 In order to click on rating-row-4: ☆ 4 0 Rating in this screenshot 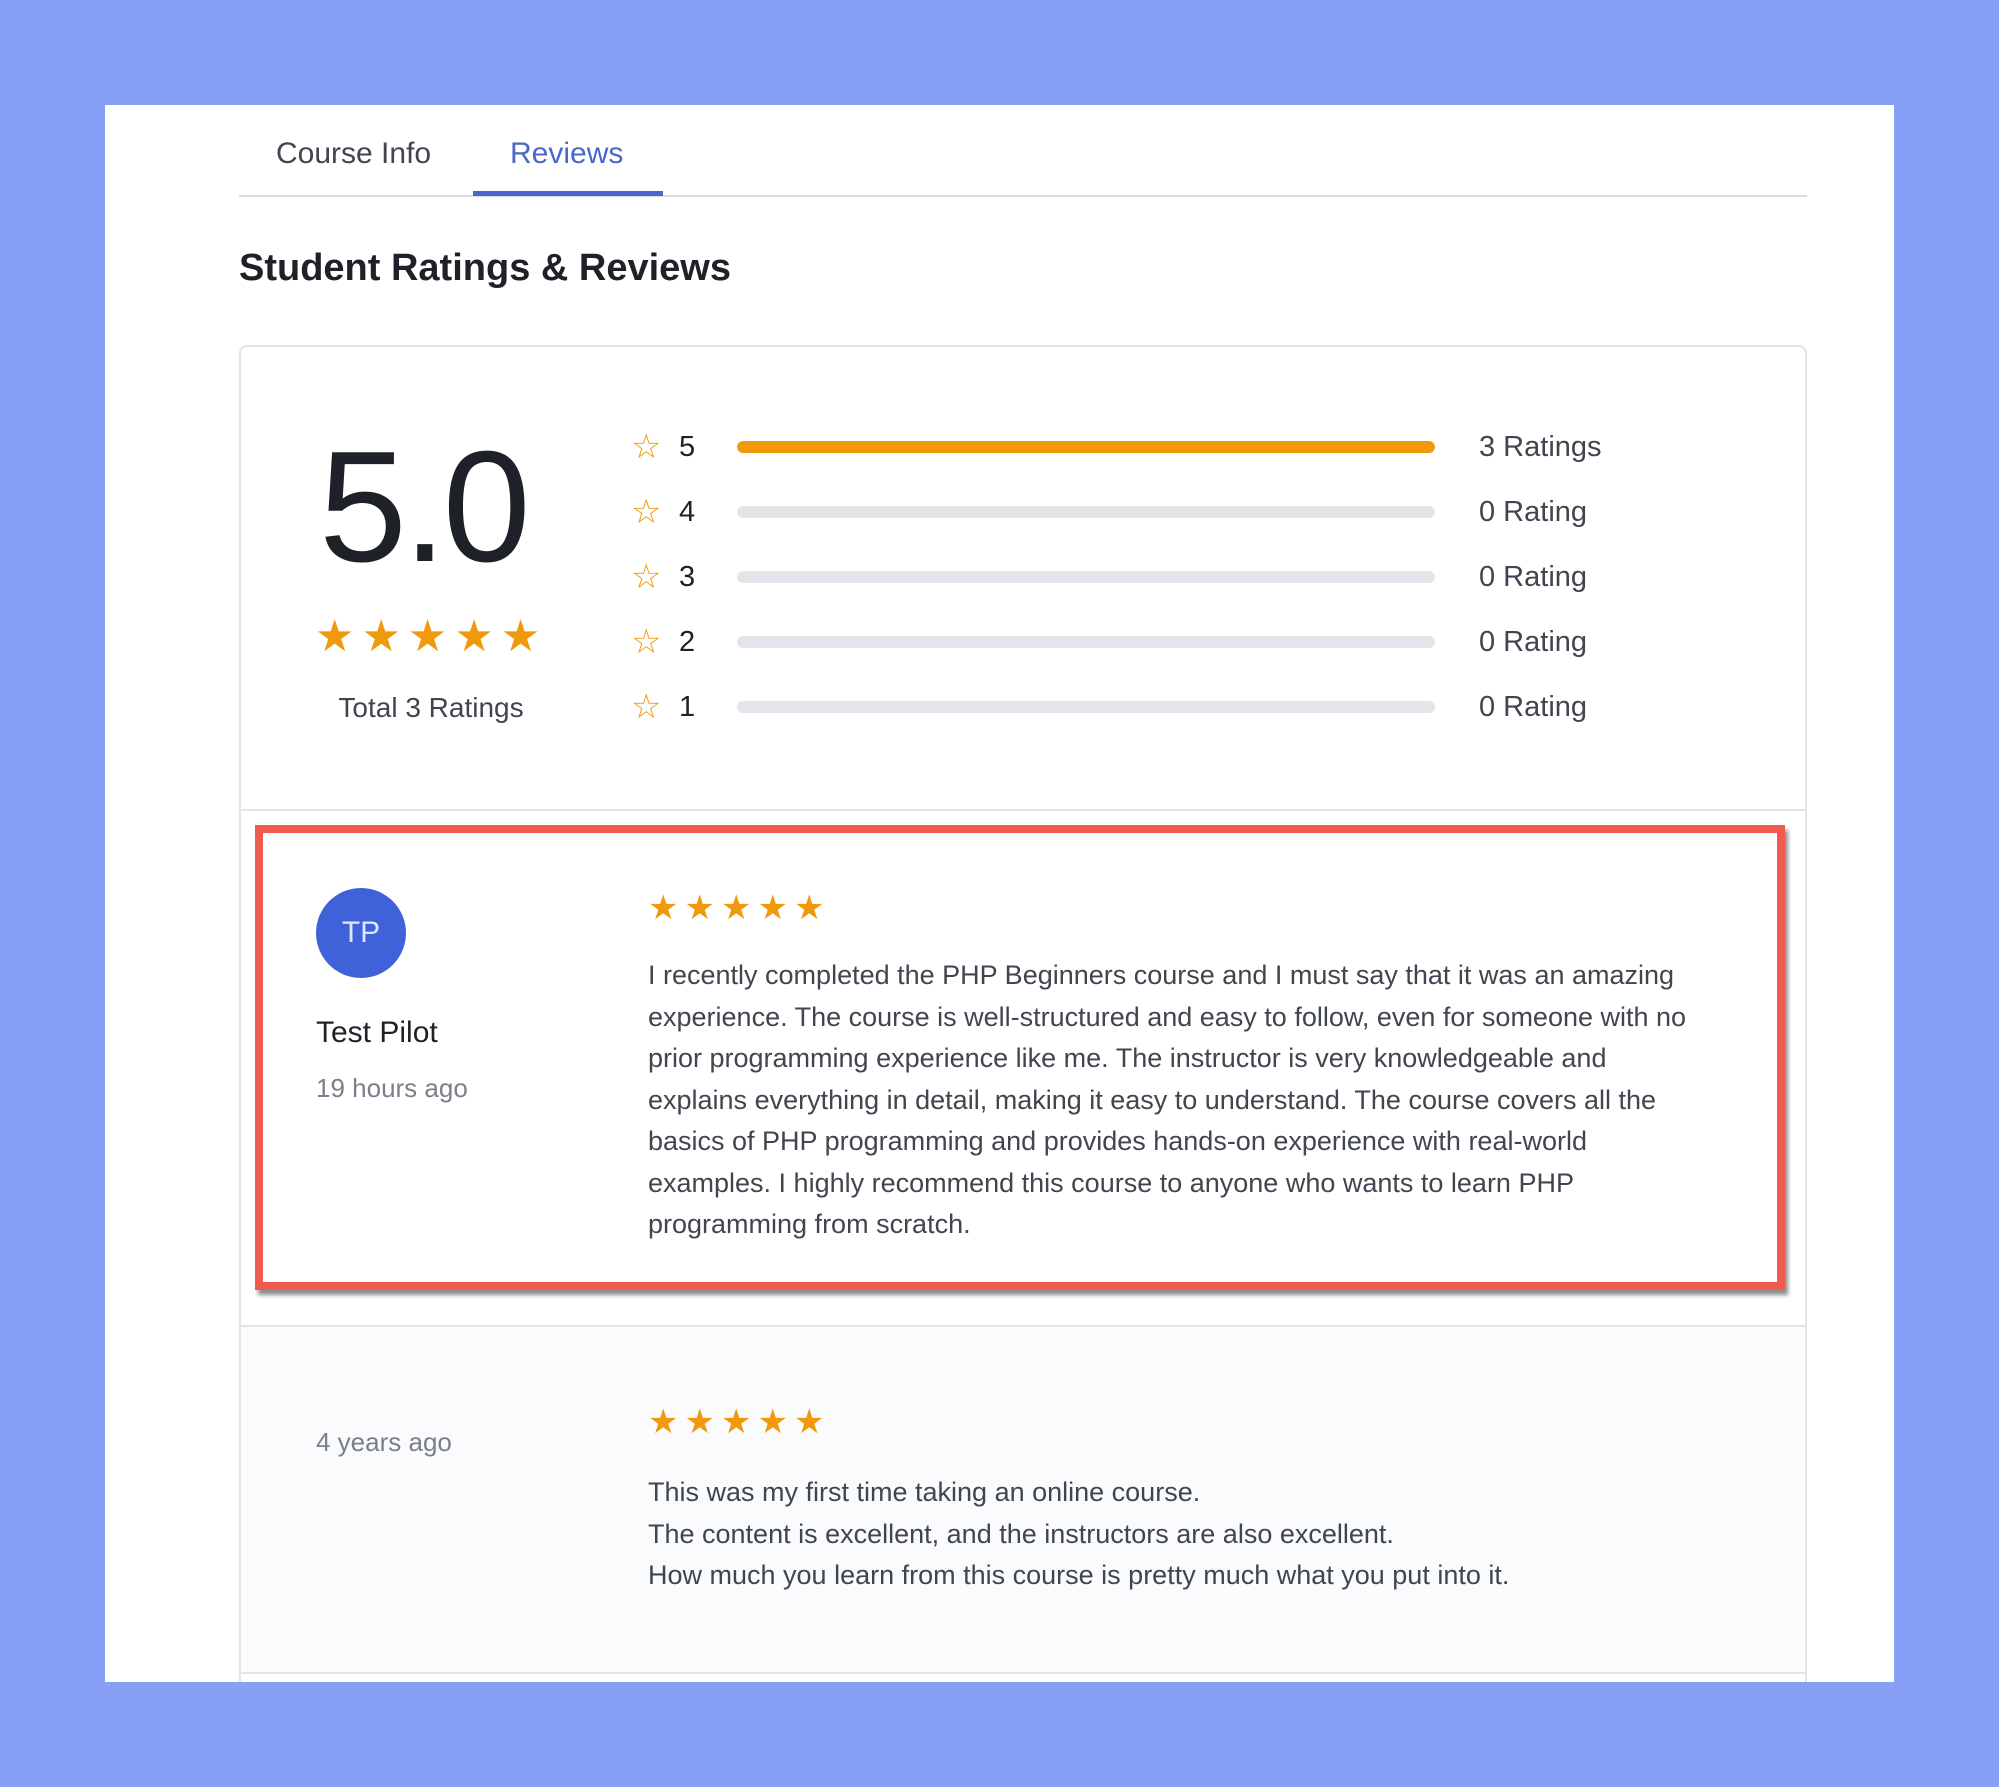, I will do `click(1181, 512)`.